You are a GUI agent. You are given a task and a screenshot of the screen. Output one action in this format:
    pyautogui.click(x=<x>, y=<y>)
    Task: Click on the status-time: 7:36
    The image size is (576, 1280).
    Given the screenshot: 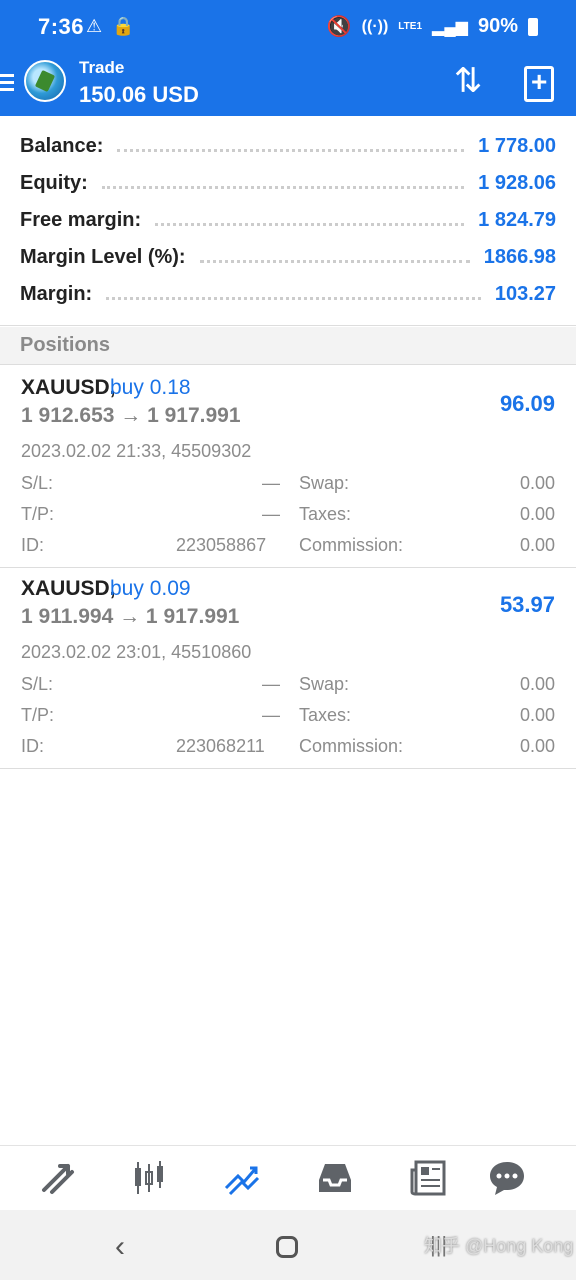 What is the action you would take?
    pyautogui.click(x=61, y=26)
    